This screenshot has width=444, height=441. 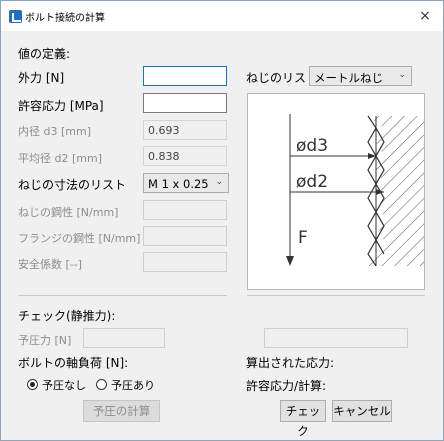 I want to click on thread-list-label: ねじのリスト, so click(x=282, y=78).